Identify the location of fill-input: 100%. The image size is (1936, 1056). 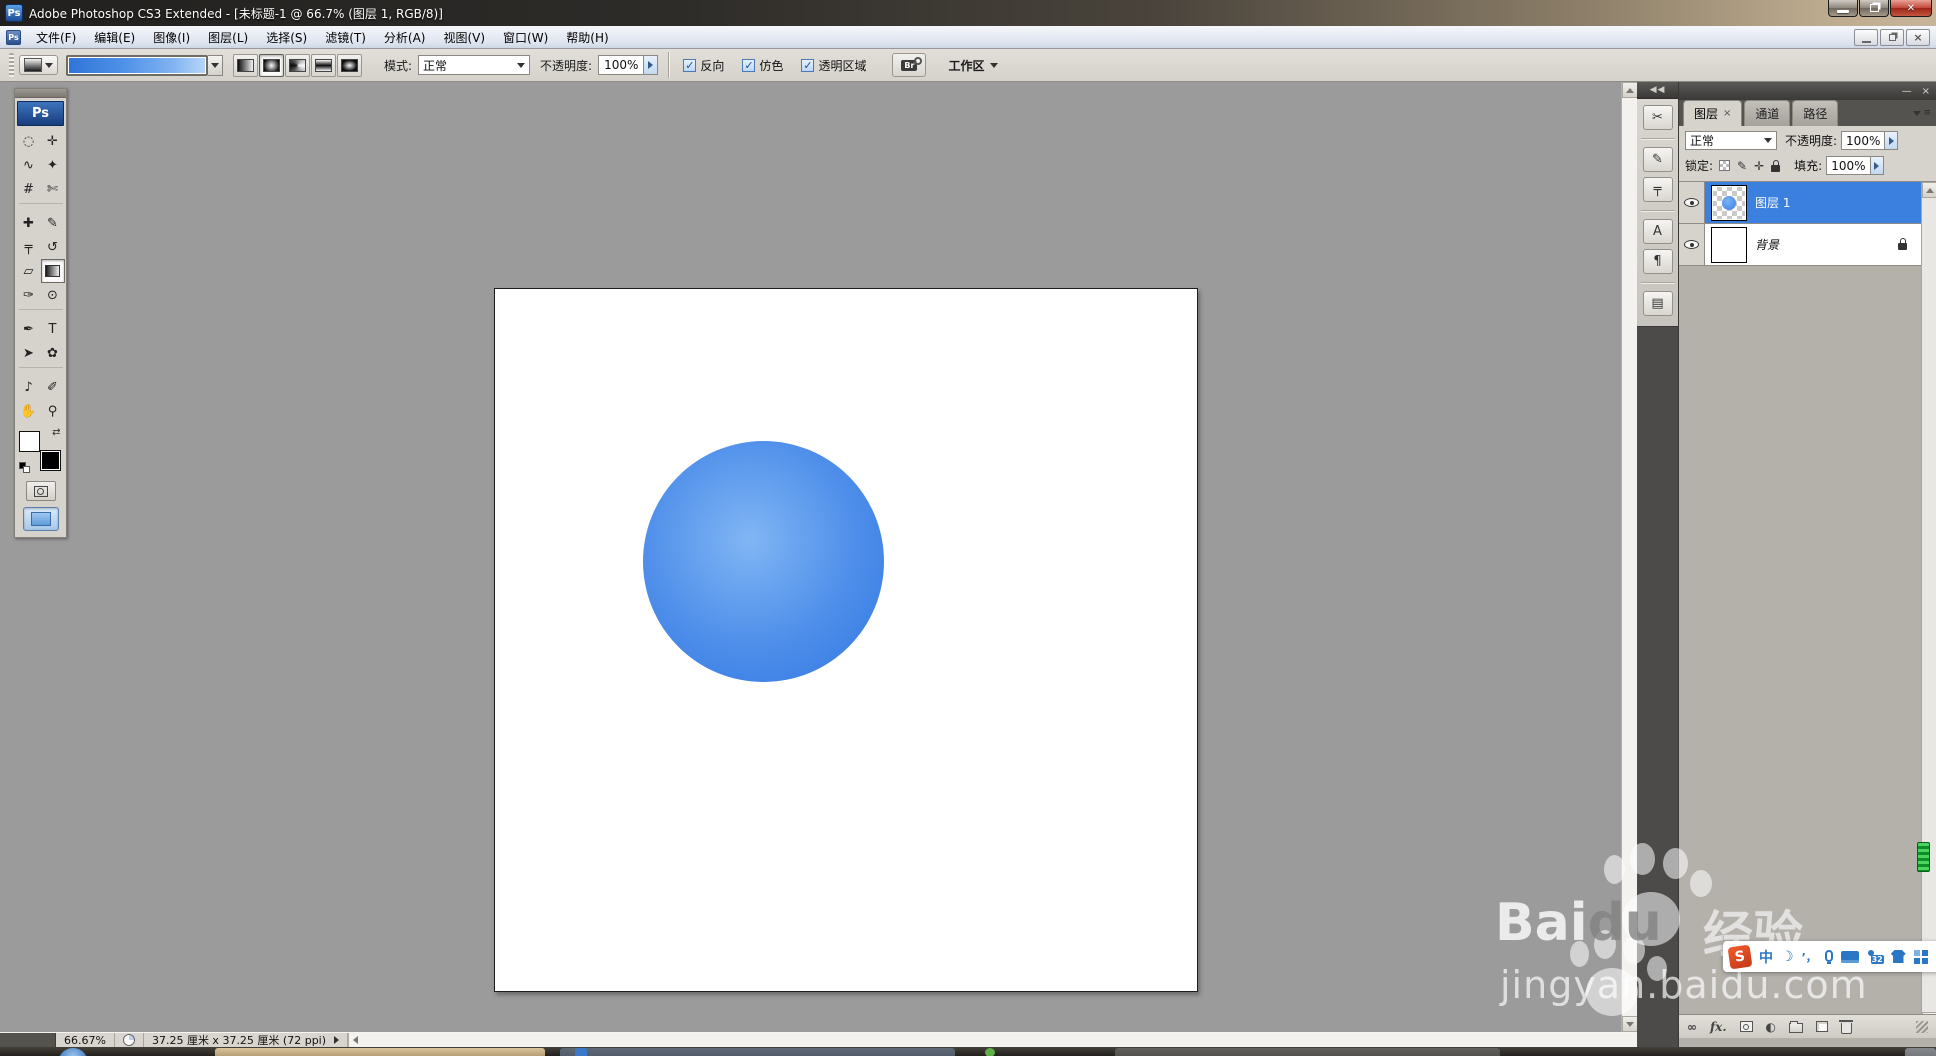
(1848, 165).